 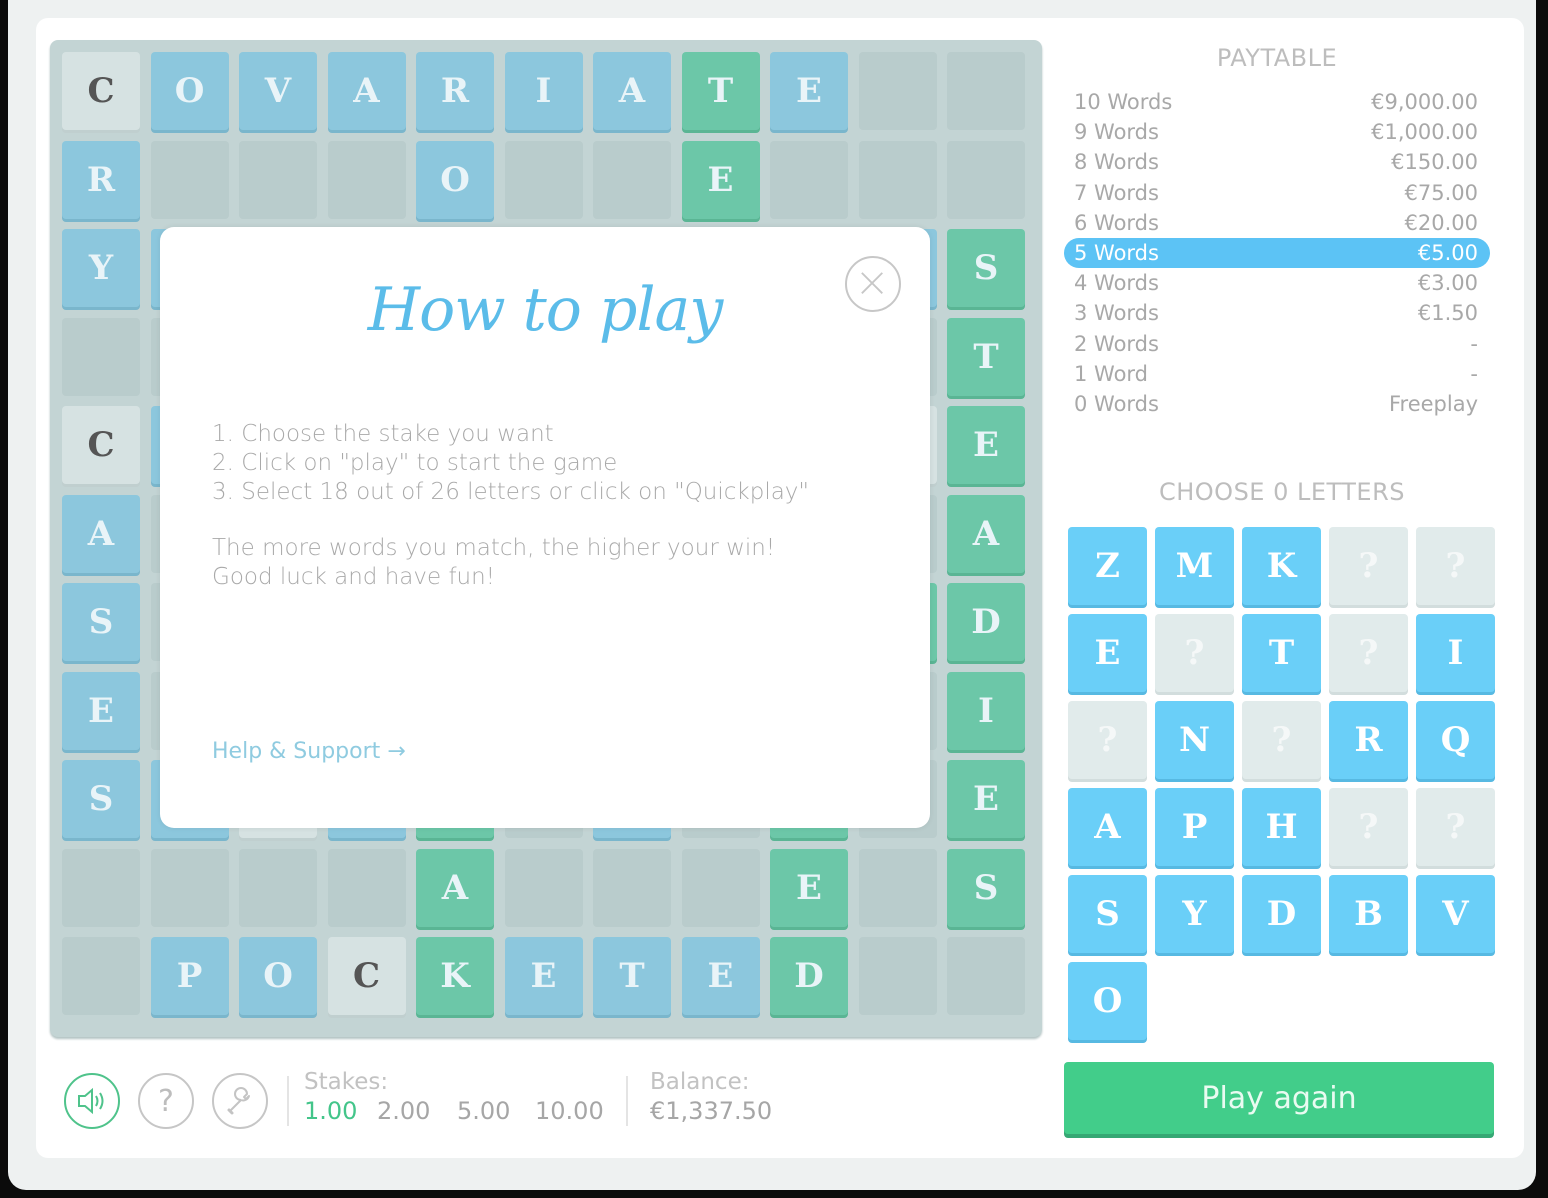 I want to click on board-tile: Y, so click(x=101, y=268).